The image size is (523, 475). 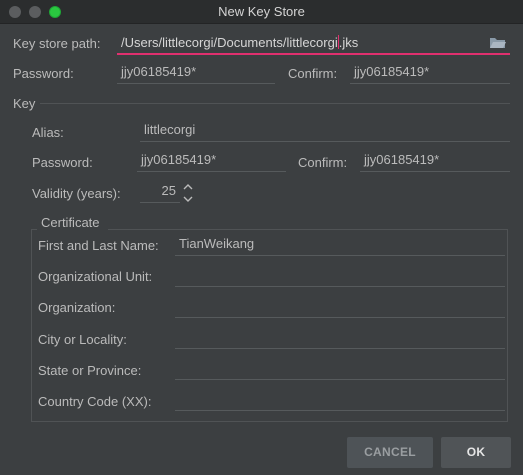 What do you see at coordinates (77, 307) in the screenshot?
I see `organization-label: Organization:` at bounding box center [77, 307].